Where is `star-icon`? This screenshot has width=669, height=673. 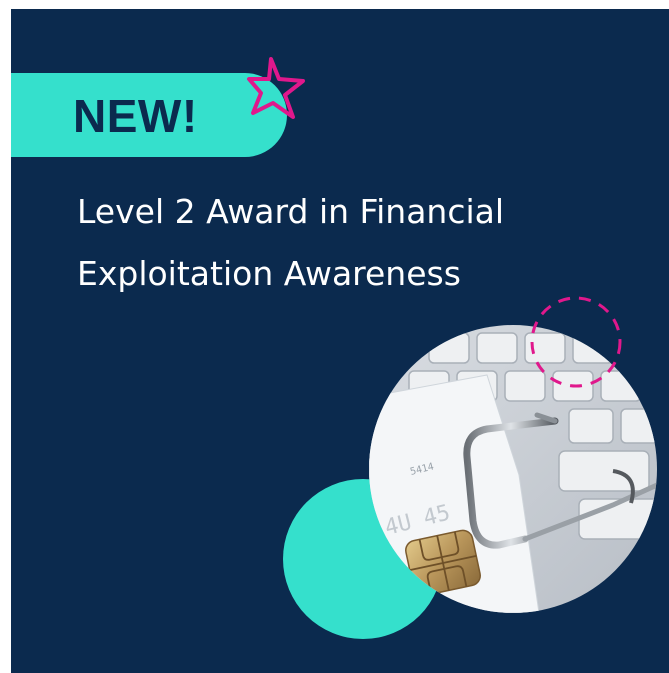
star-icon is located at coordinates (276, 88).